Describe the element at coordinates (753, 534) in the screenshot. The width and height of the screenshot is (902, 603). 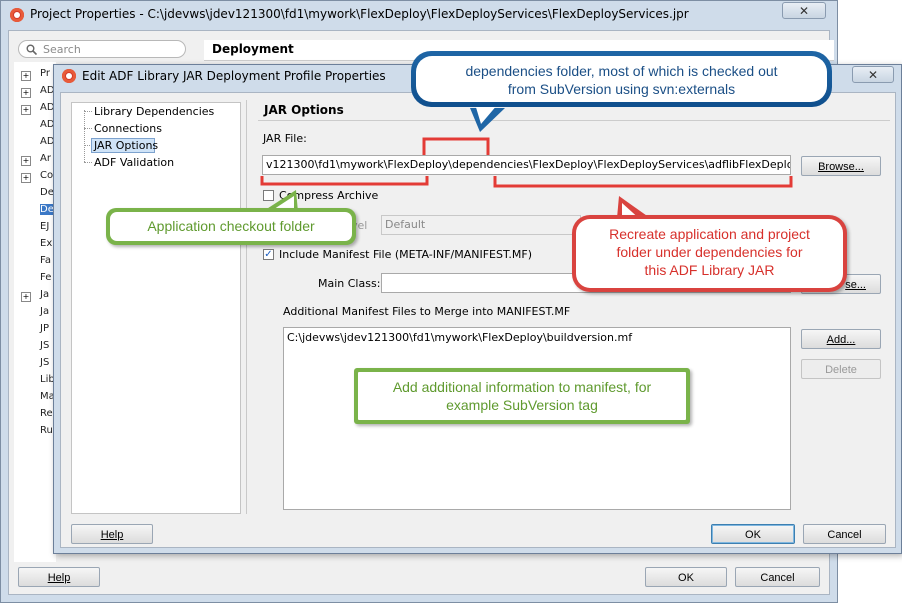
I see `dialog-ok-button: OK` at that location.